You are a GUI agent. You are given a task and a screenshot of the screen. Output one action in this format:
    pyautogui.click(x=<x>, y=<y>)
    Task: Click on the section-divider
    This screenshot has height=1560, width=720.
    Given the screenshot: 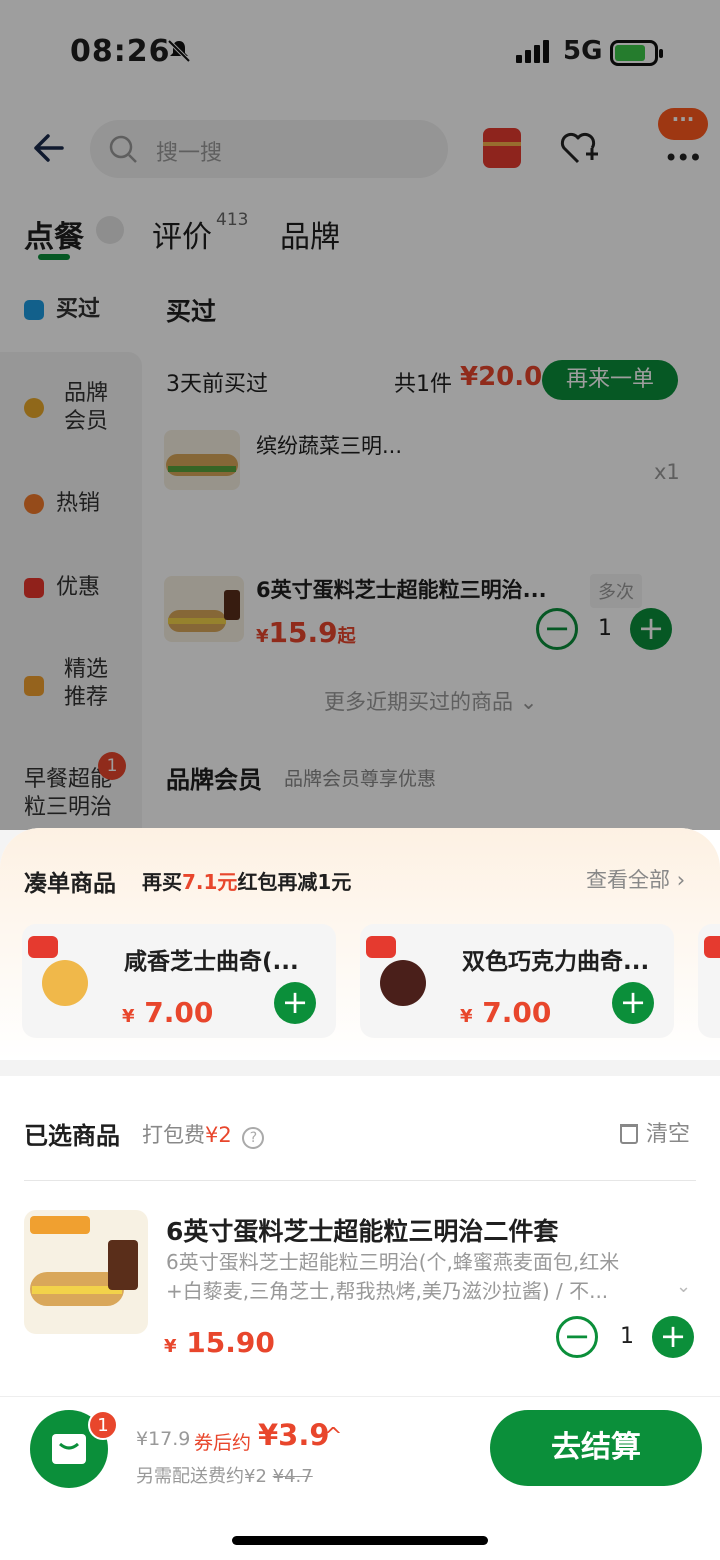 What is the action you would take?
    pyautogui.click(x=360, y=1068)
    